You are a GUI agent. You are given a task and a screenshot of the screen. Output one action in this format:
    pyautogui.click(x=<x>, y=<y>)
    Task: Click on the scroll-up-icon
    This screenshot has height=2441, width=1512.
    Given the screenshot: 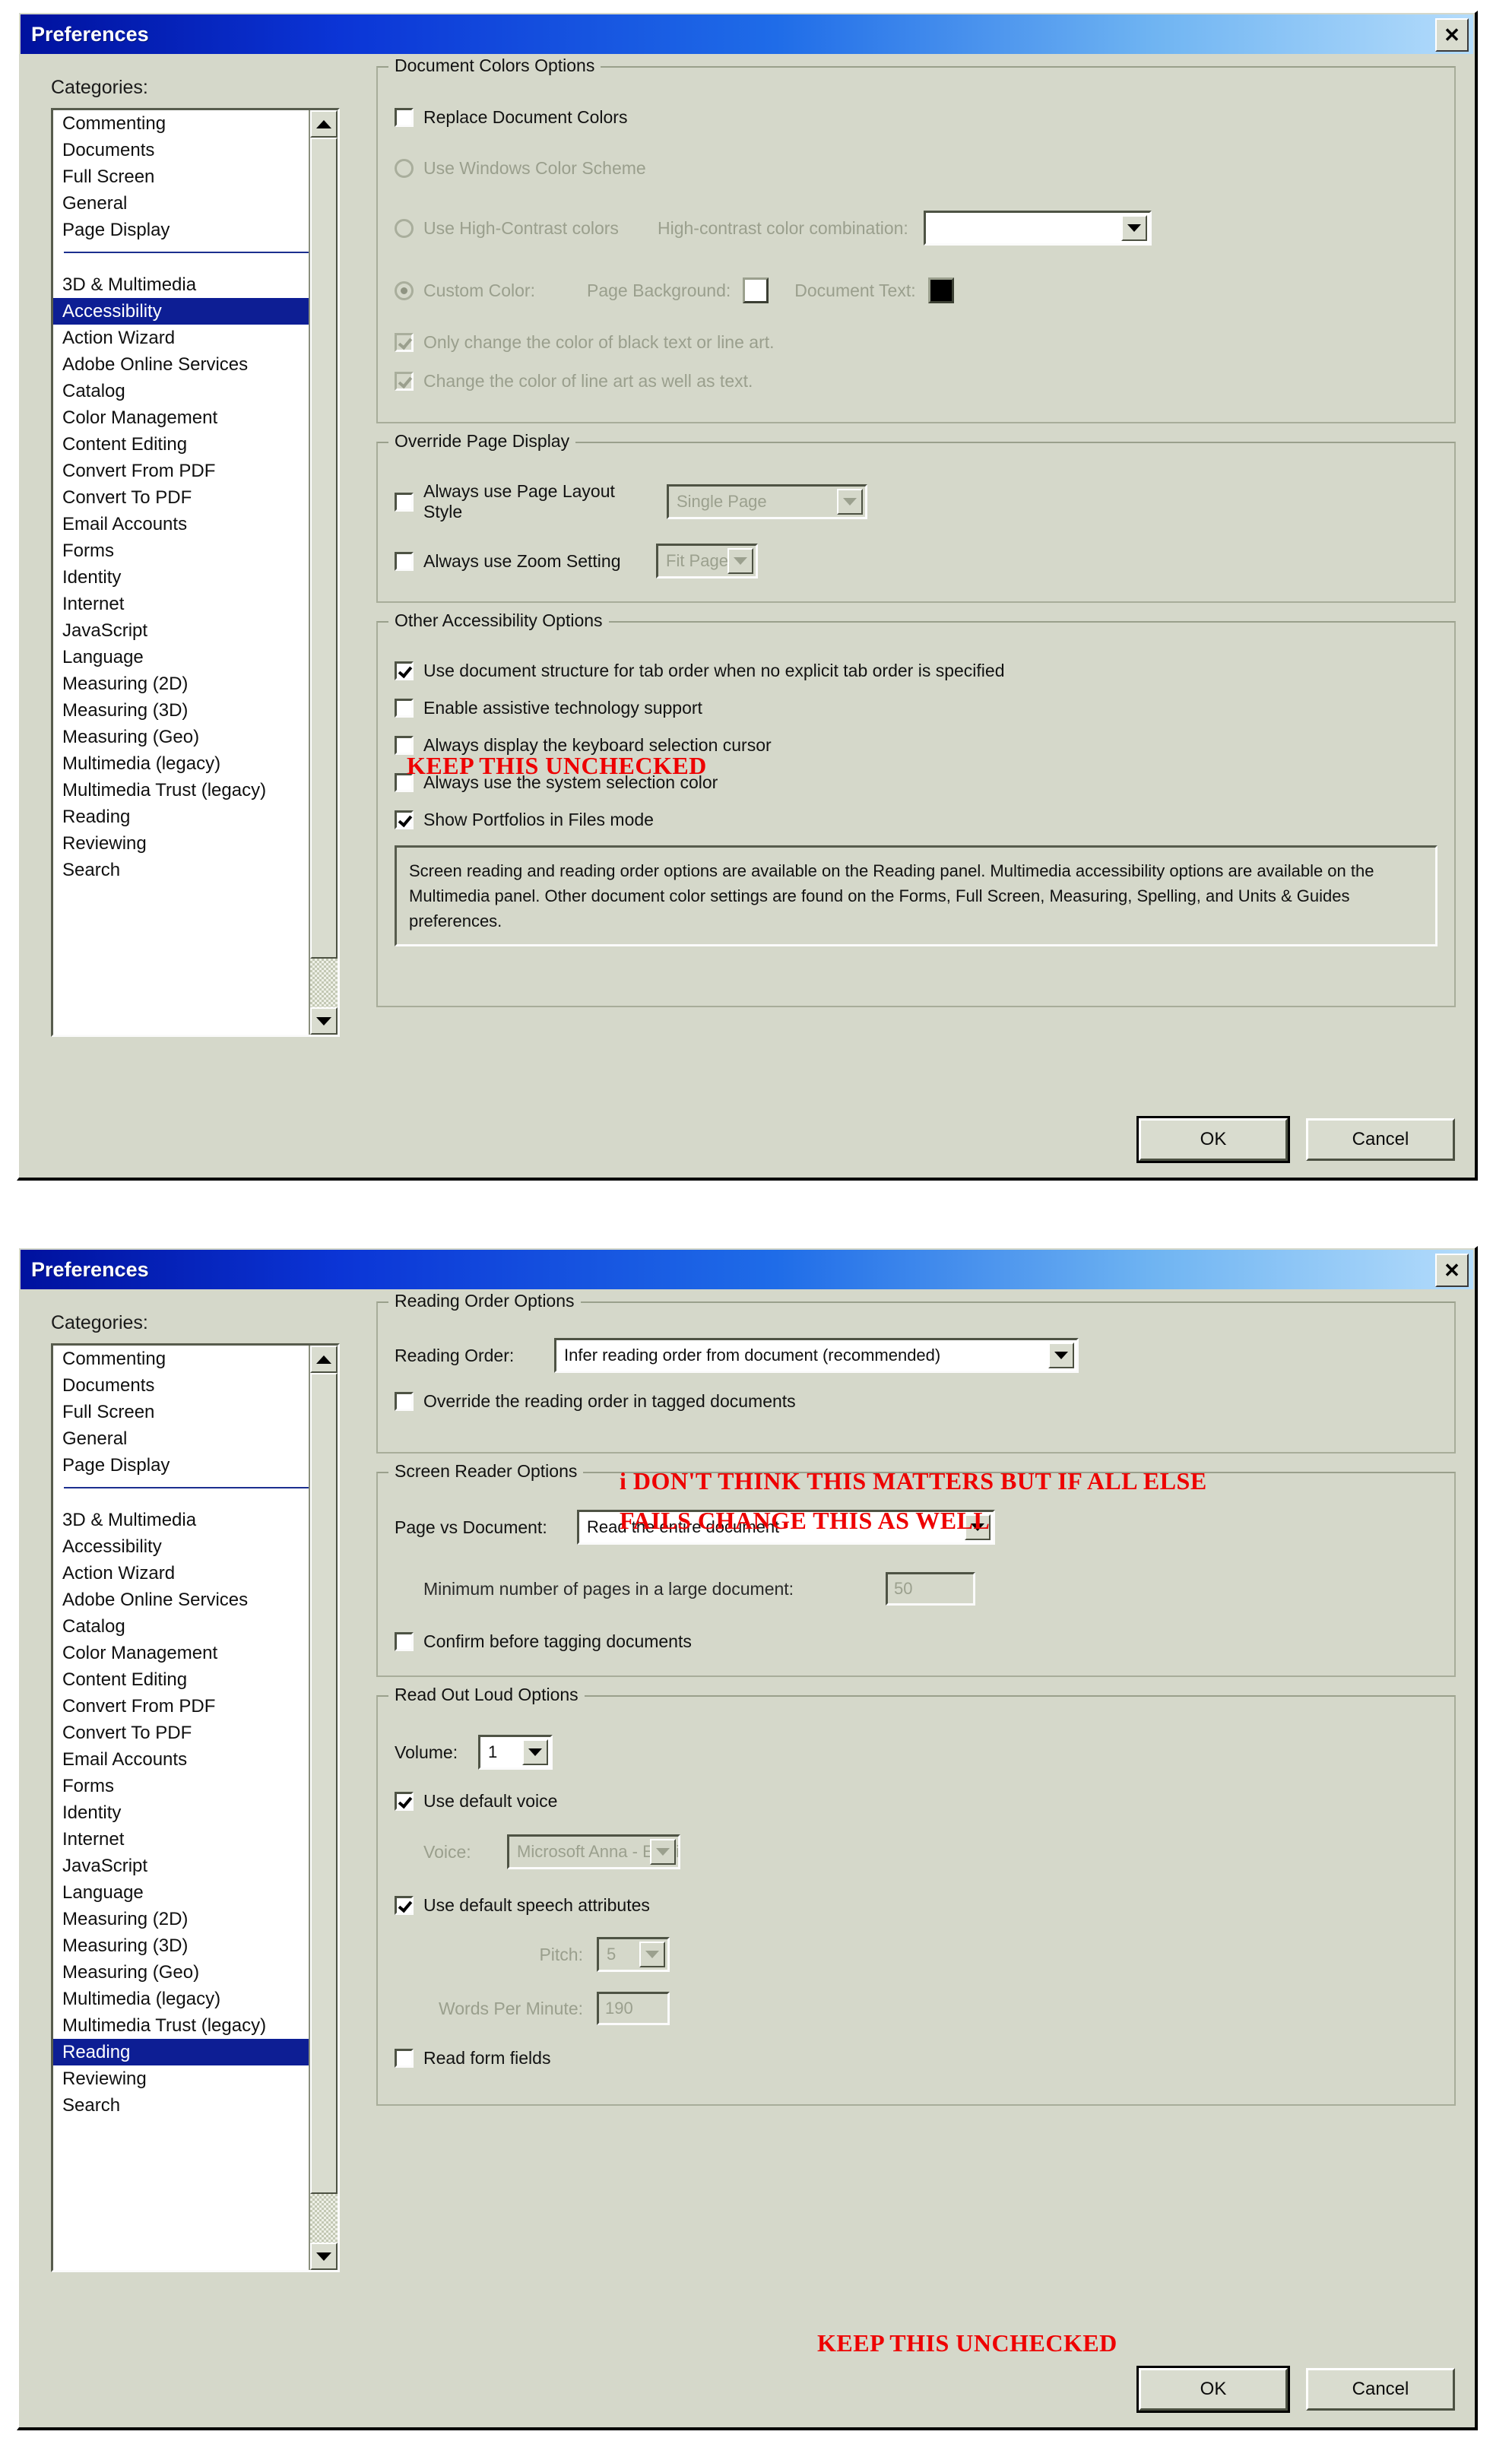 What is the action you would take?
    pyautogui.click(x=324, y=1359)
    